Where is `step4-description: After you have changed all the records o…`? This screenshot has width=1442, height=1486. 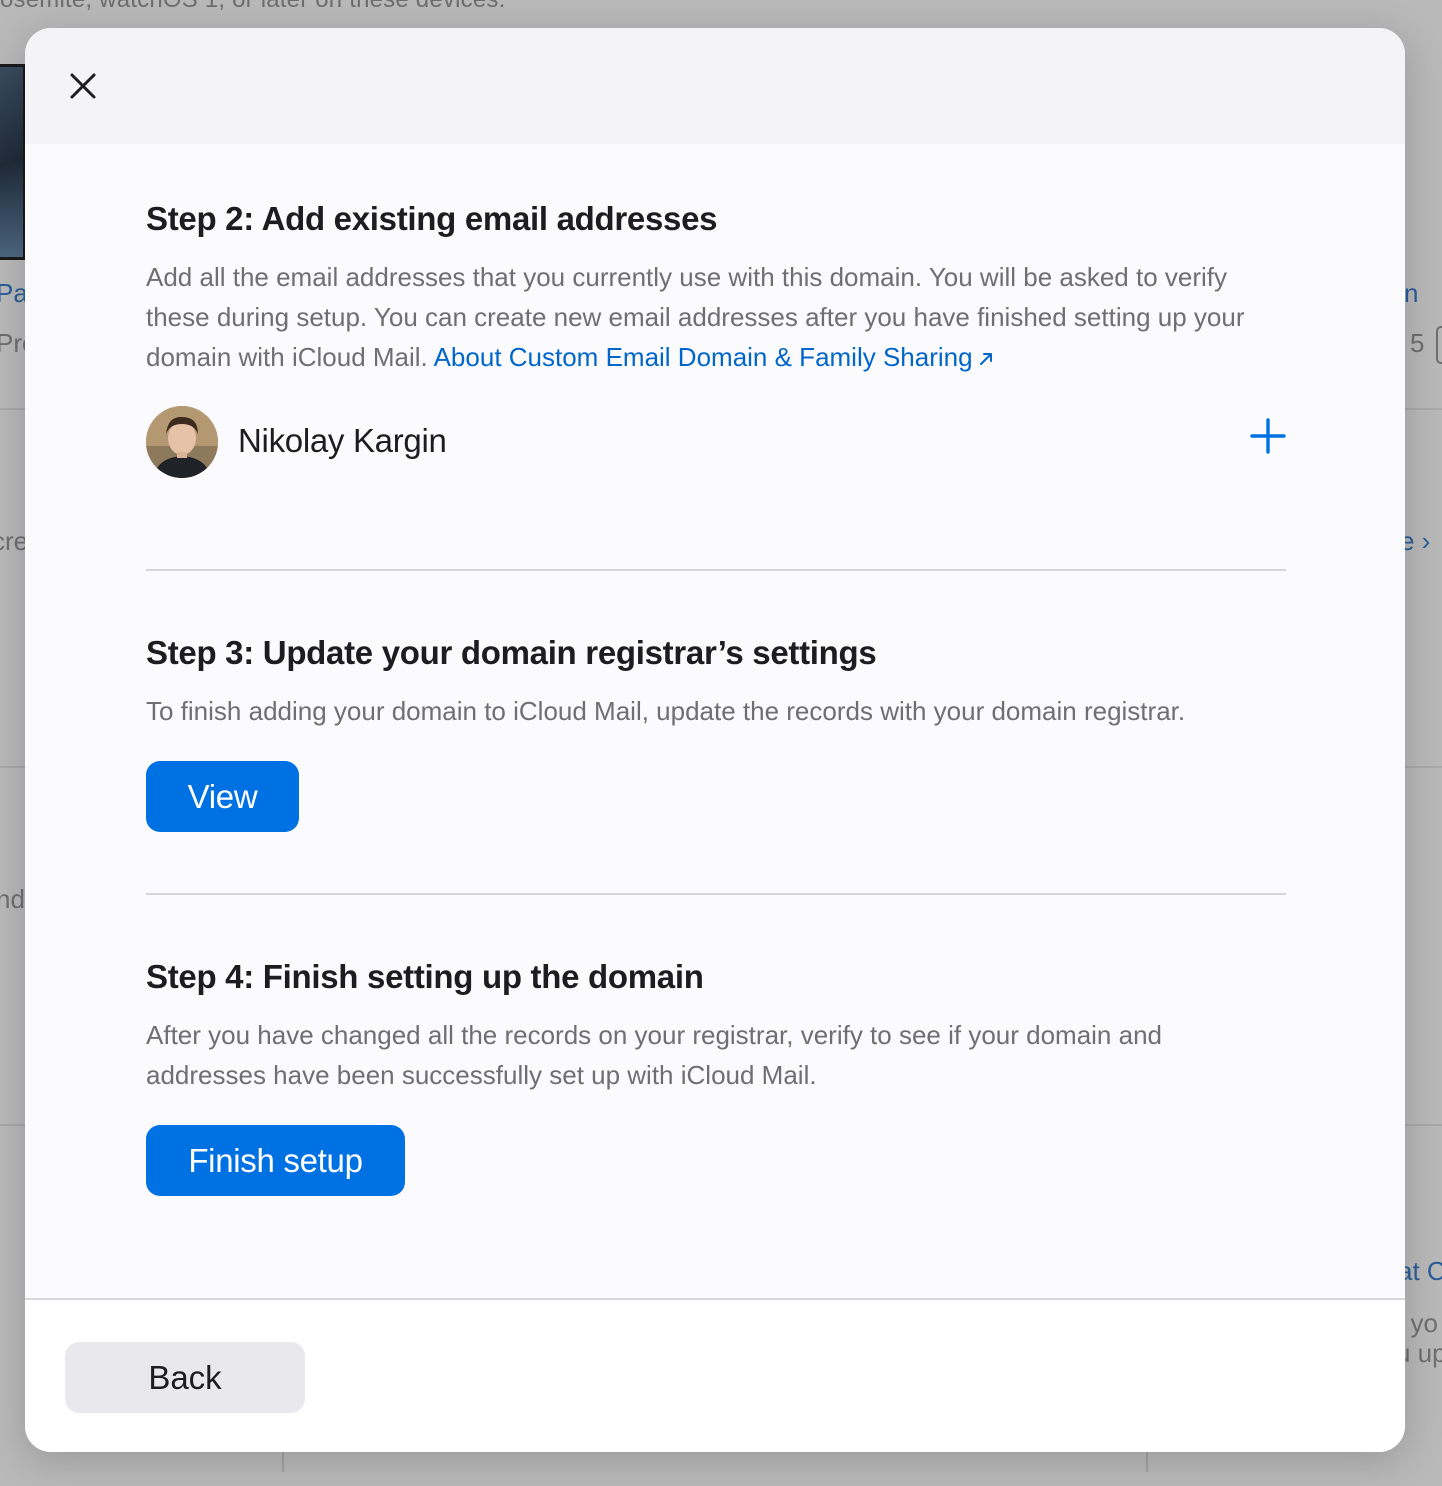 step4-description: After you have changed all the records o… is located at coordinates (654, 1055).